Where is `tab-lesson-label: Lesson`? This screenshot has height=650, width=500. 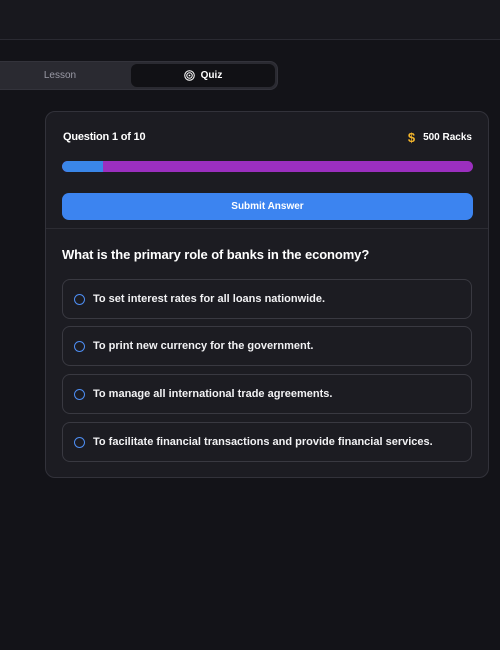 tab-lesson-label: Lesson is located at coordinates (60, 75).